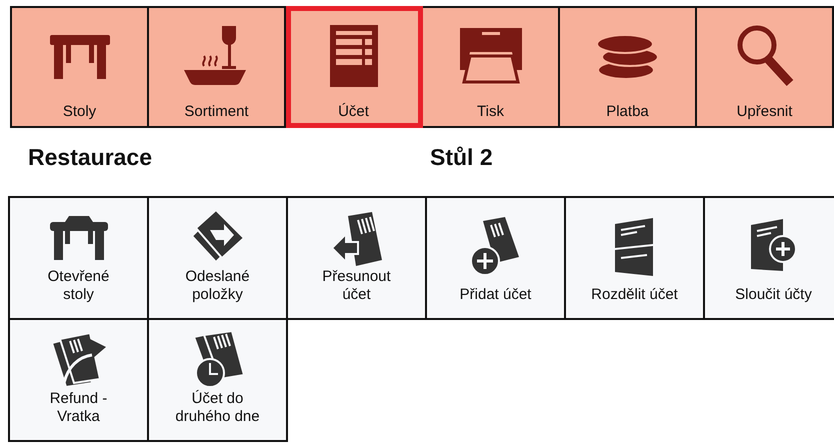 The height and width of the screenshot is (446, 834). I want to click on toolbar-tab: Účet, so click(354, 67).